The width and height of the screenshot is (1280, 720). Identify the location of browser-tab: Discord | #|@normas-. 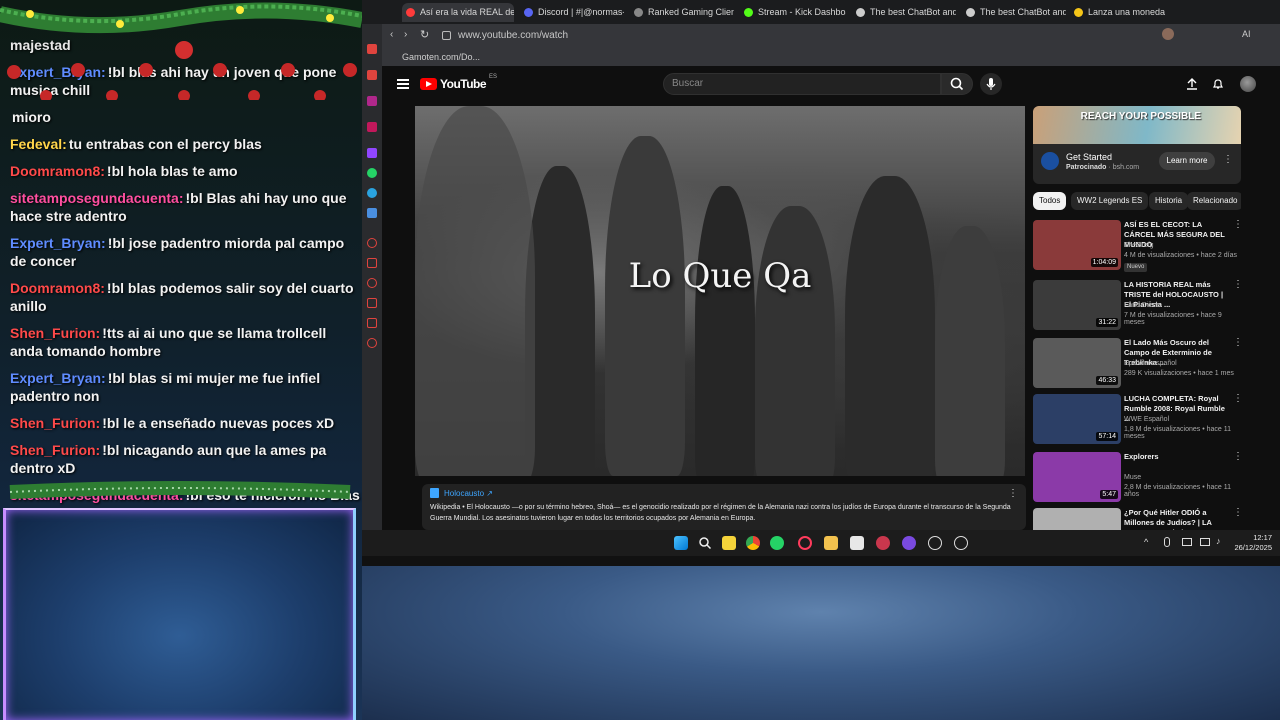
(572, 12).